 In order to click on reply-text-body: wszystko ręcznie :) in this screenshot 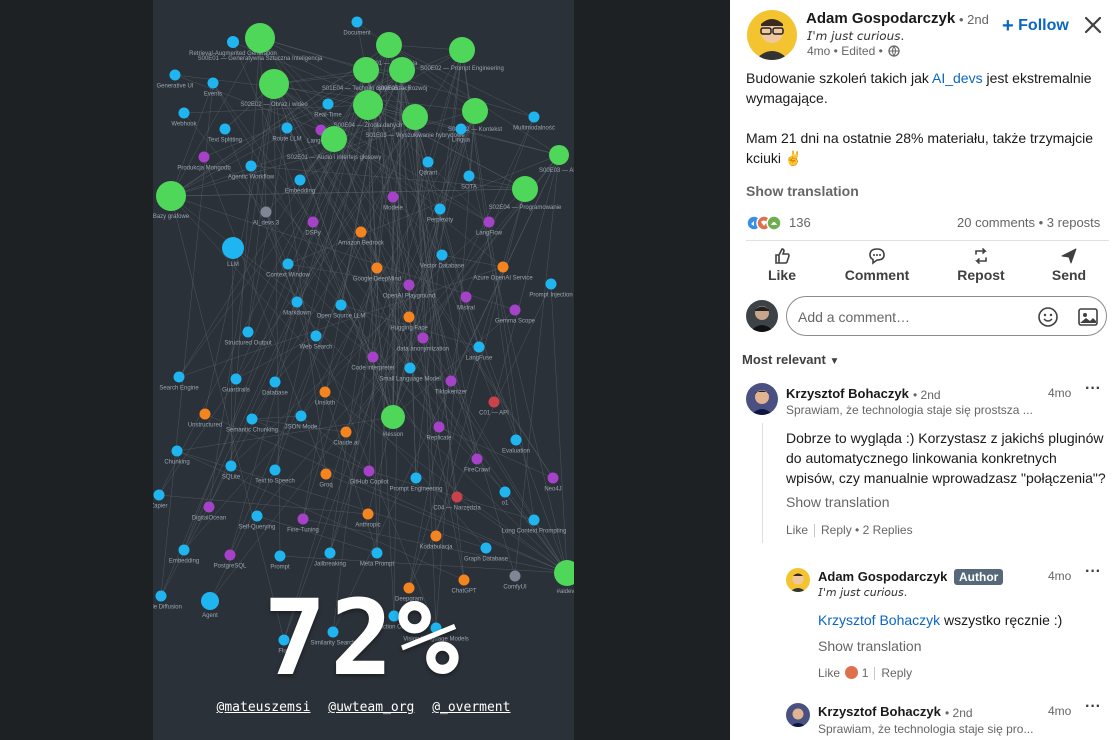, I will do `click(1001, 620)`.